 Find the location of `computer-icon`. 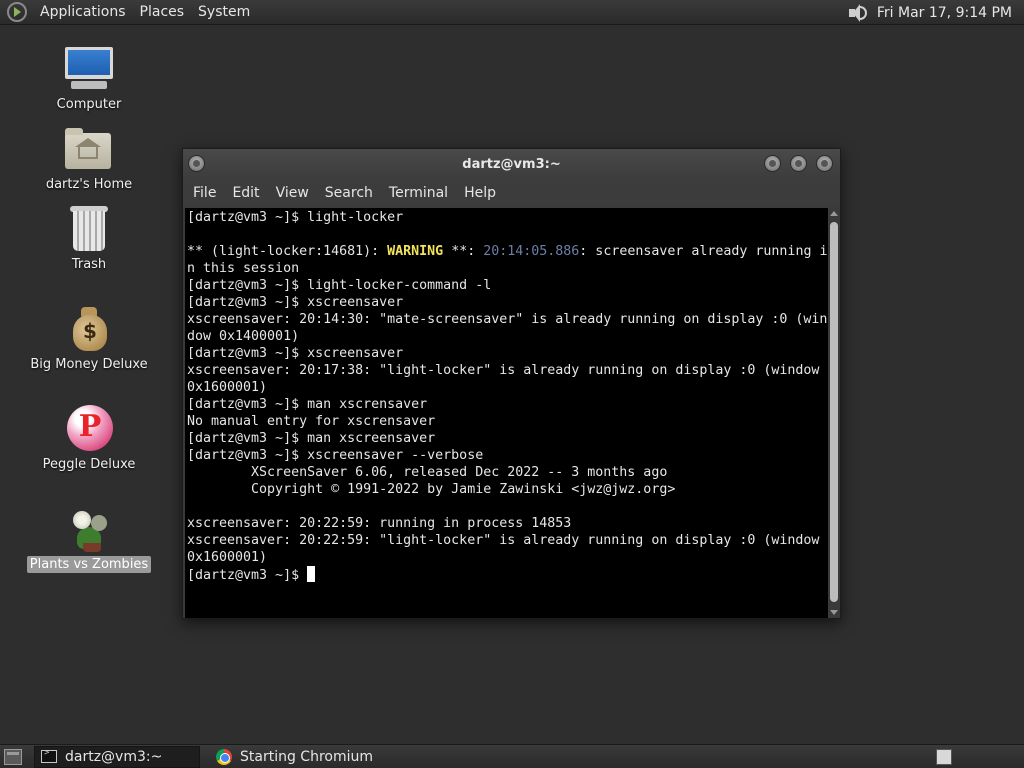

computer-icon is located at coordinates (89, 69).